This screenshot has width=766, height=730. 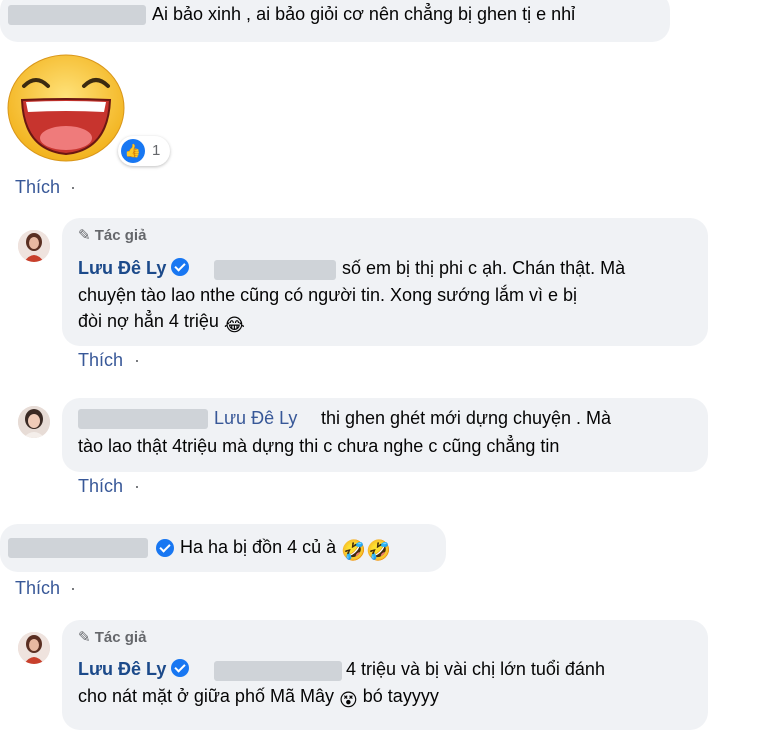 I want to click on comment-text-line: Ha ha bị đồn 4 củ à 🤣🤣, so click(x=285, y=549).